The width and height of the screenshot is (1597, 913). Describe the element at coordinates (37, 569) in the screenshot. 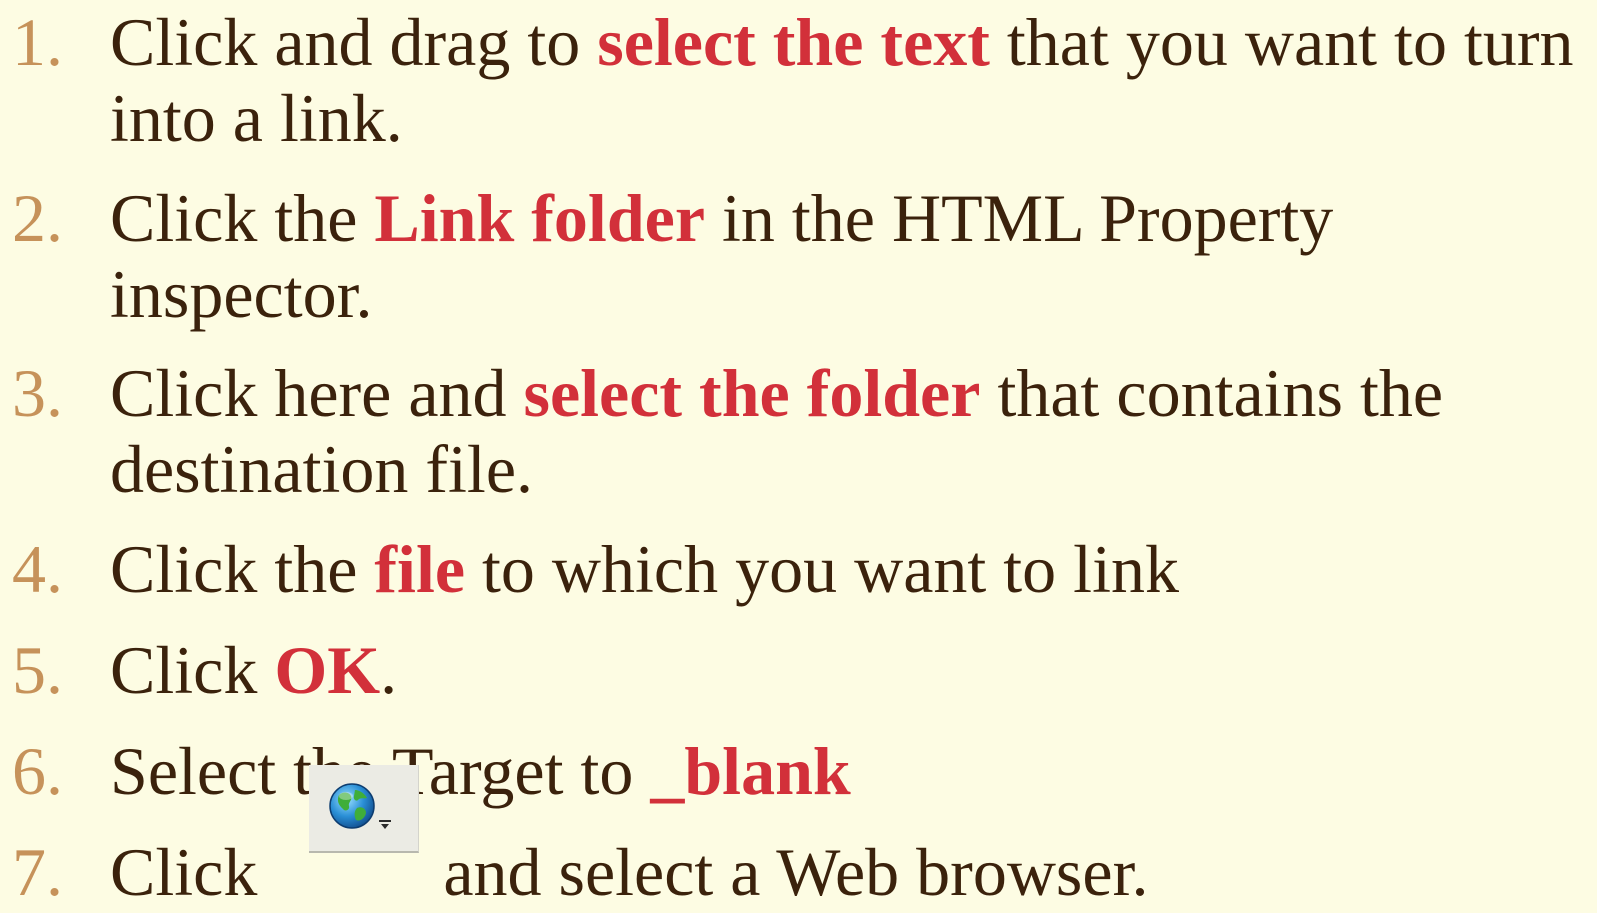

I see `step-number: 4.` at that location.